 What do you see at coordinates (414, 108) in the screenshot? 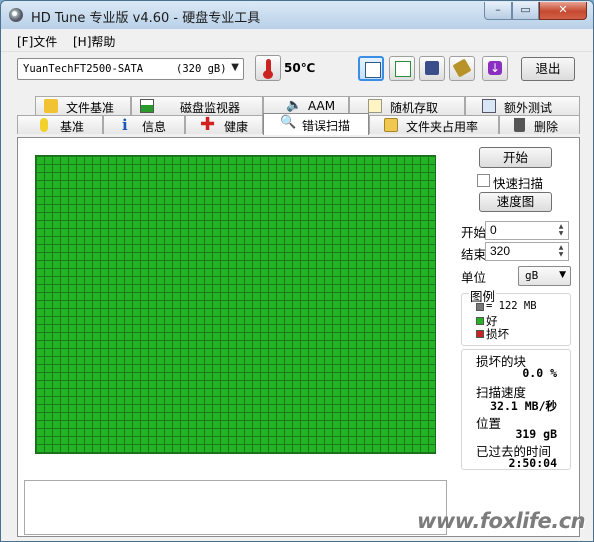
I see `tab-label: 随机存取` at bounding box center [414, 108].